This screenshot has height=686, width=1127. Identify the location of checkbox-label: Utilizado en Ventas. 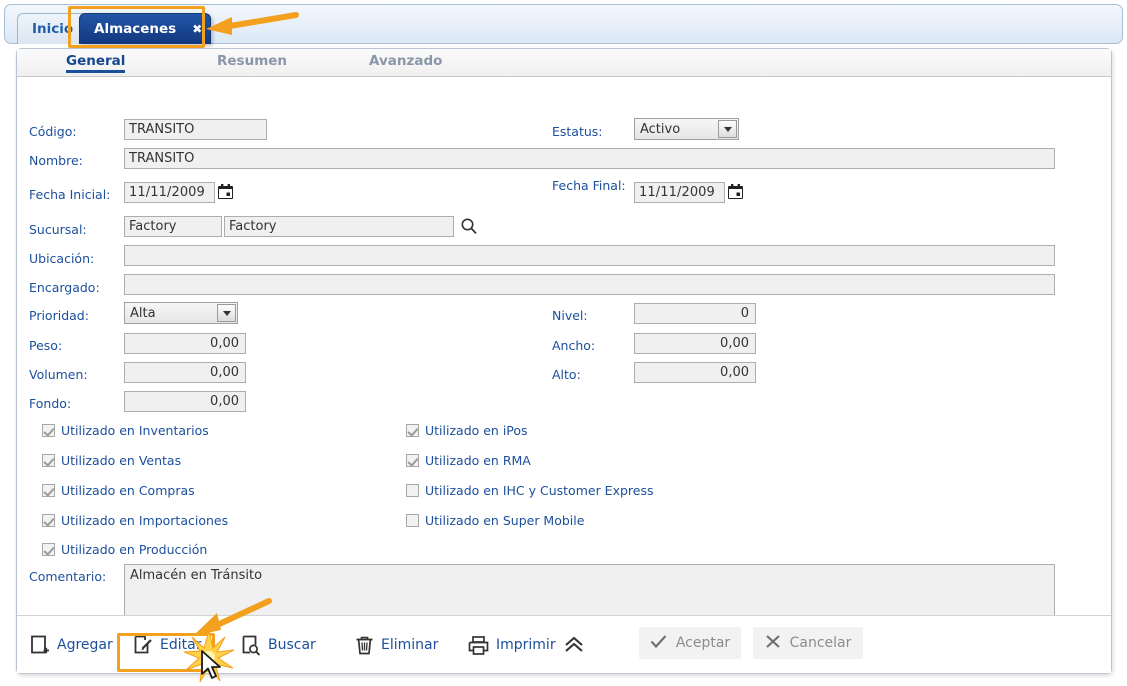
(121, 460).